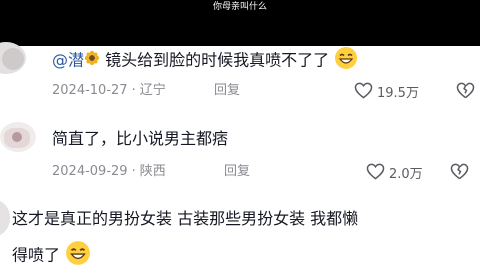  Describe the element at coordinates (90, 171) in the screenshot. I see `comment-date: 2024-09-29` at that location.